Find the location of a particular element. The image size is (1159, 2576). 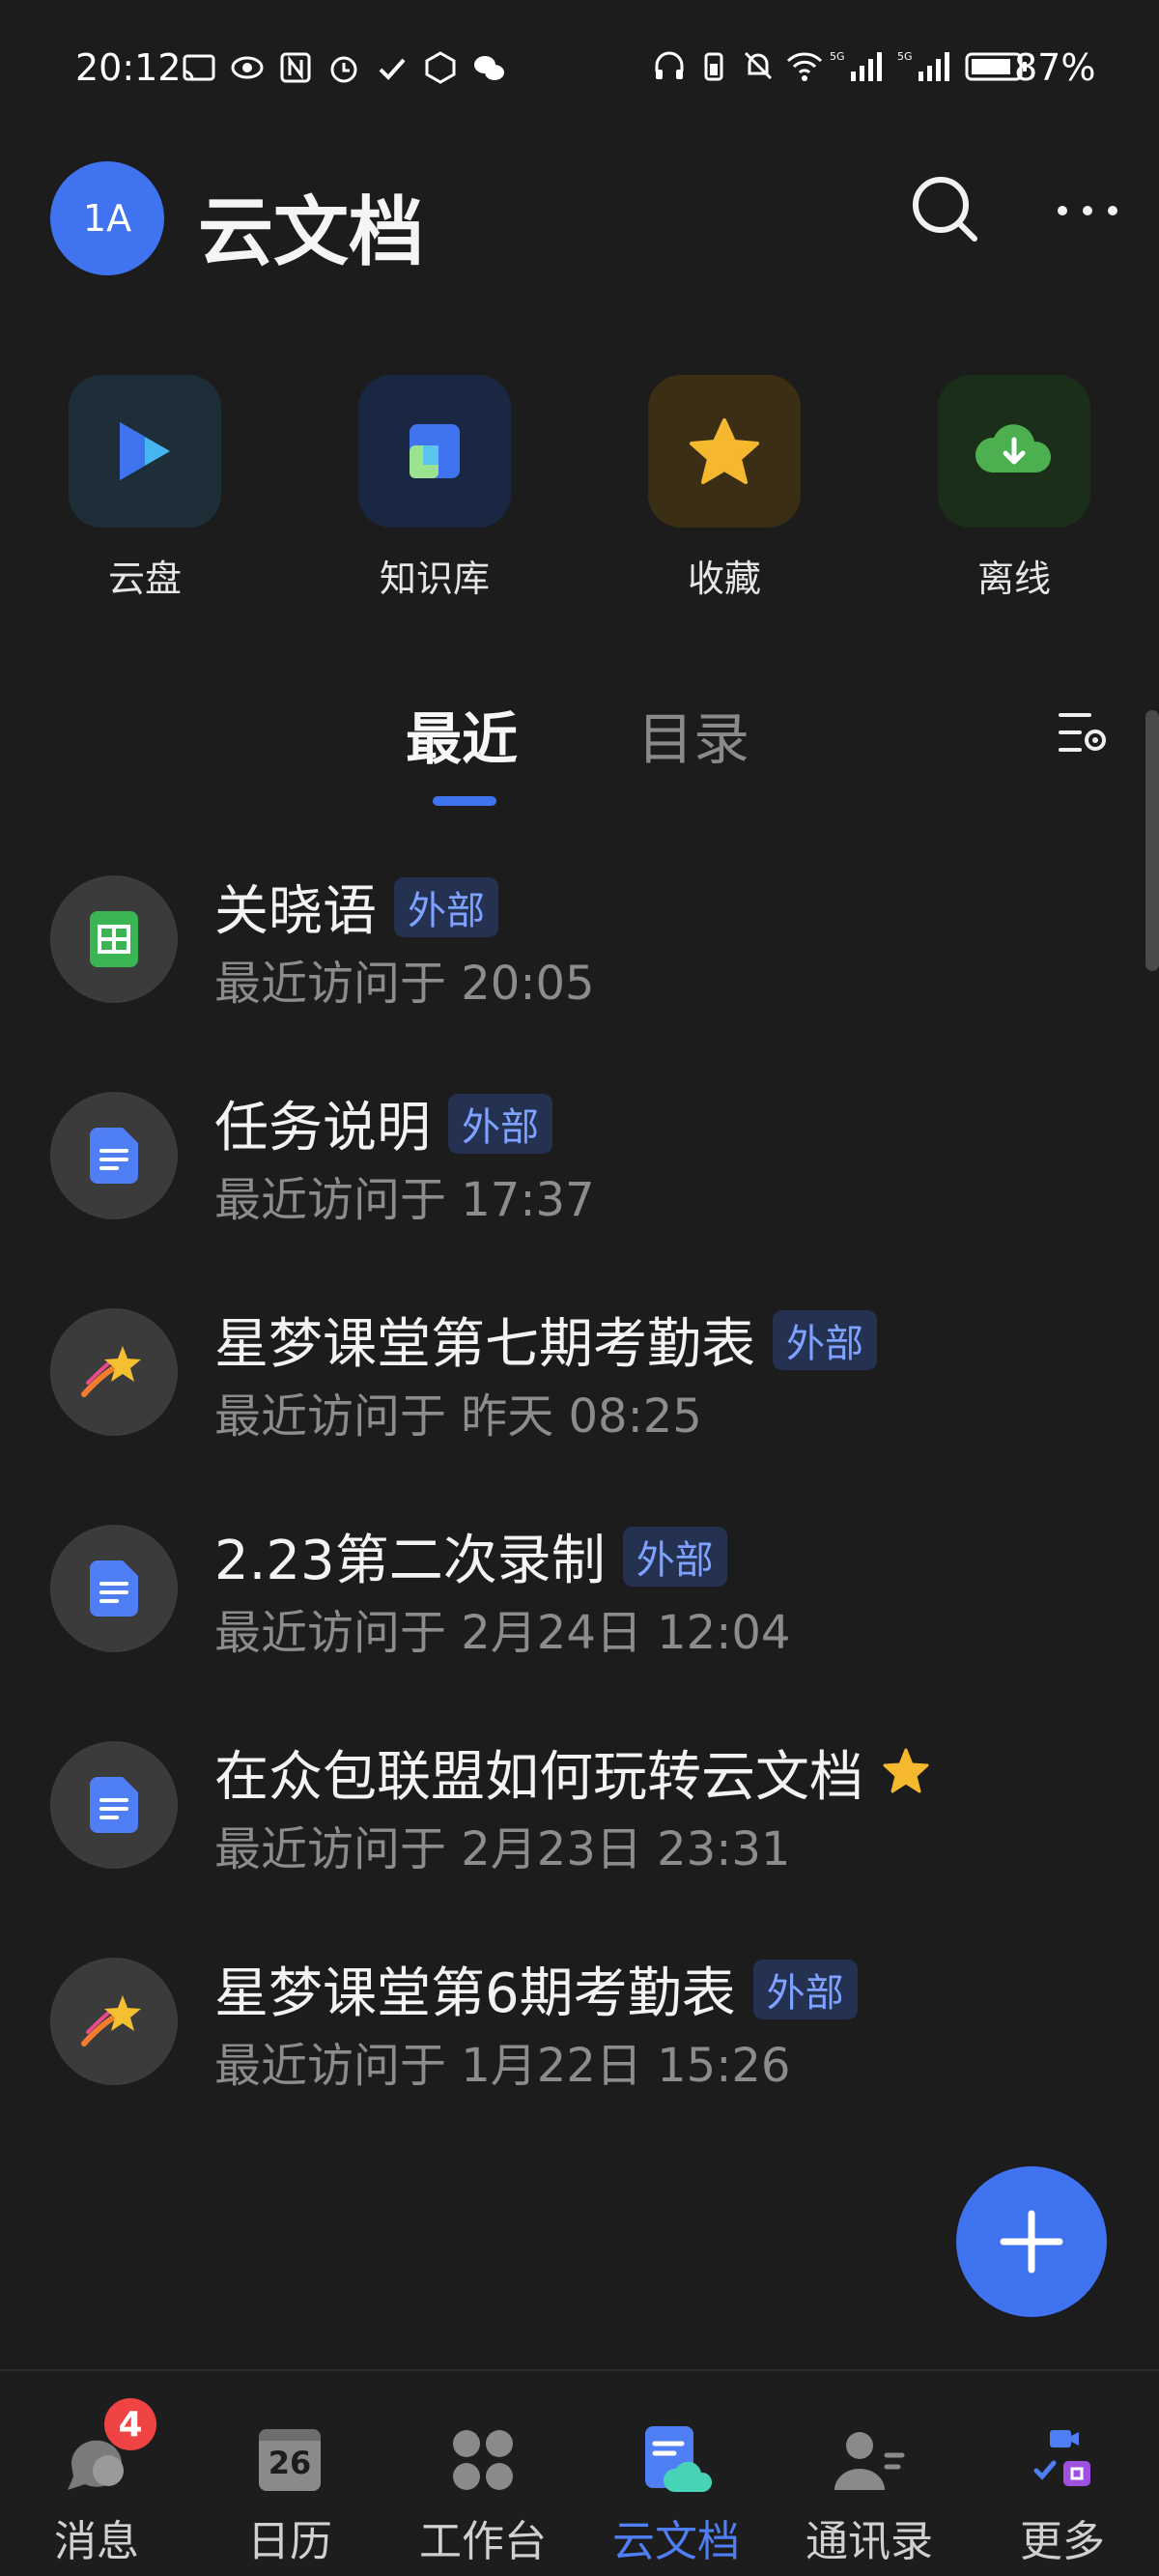

nav-cloud-docs: 云文档 is located at coordinates (676, 2474).